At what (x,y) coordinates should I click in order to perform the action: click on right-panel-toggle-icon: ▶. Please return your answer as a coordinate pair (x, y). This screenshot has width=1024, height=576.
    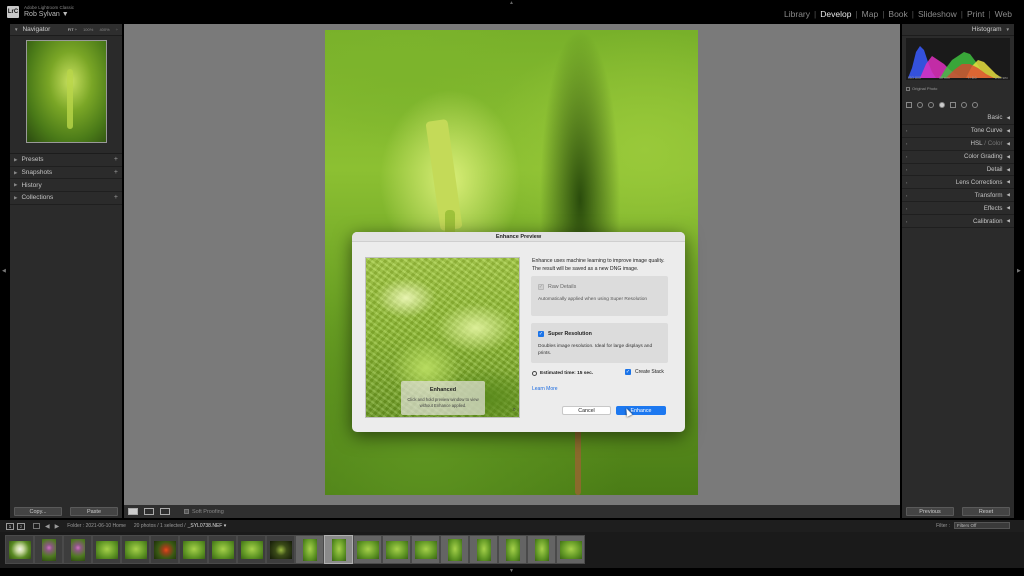
    Looking at the image, I should click on (1019, 271).